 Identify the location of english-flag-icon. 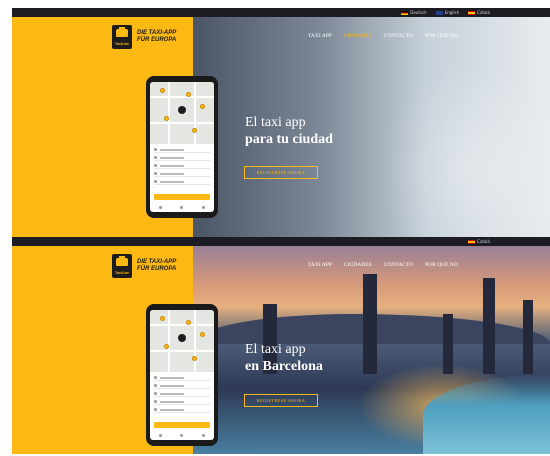
(439, 12).